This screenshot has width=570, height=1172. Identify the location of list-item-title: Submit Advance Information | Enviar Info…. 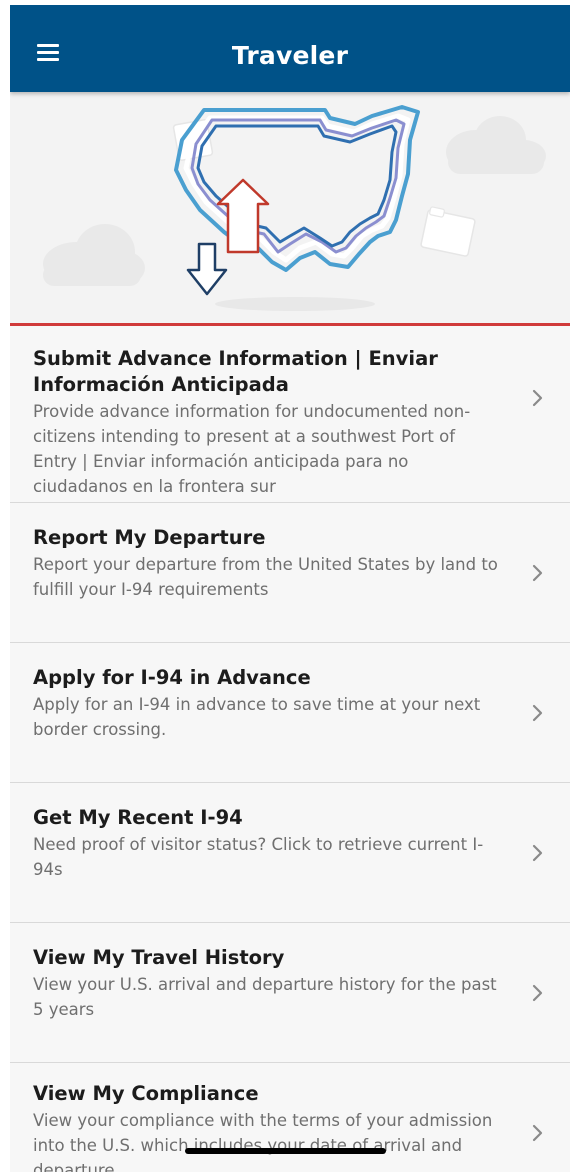
(235, 371).